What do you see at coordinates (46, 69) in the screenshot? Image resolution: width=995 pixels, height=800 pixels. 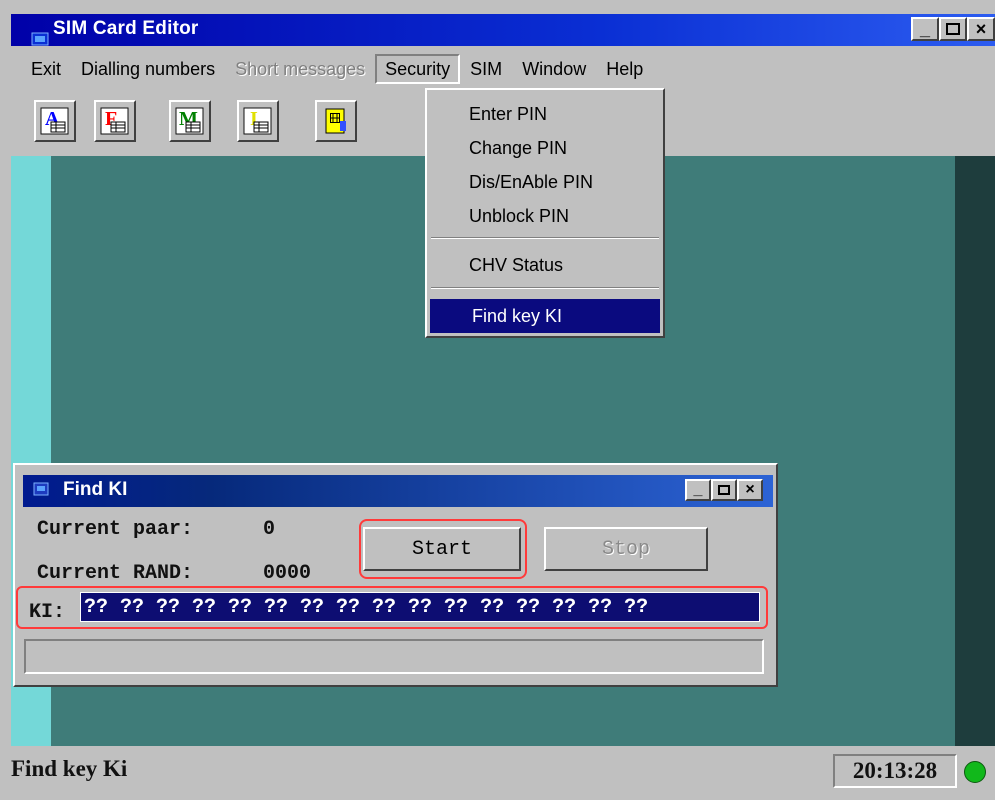 I see `menu-item-exit: Exit` at bounding box center [46, 69].